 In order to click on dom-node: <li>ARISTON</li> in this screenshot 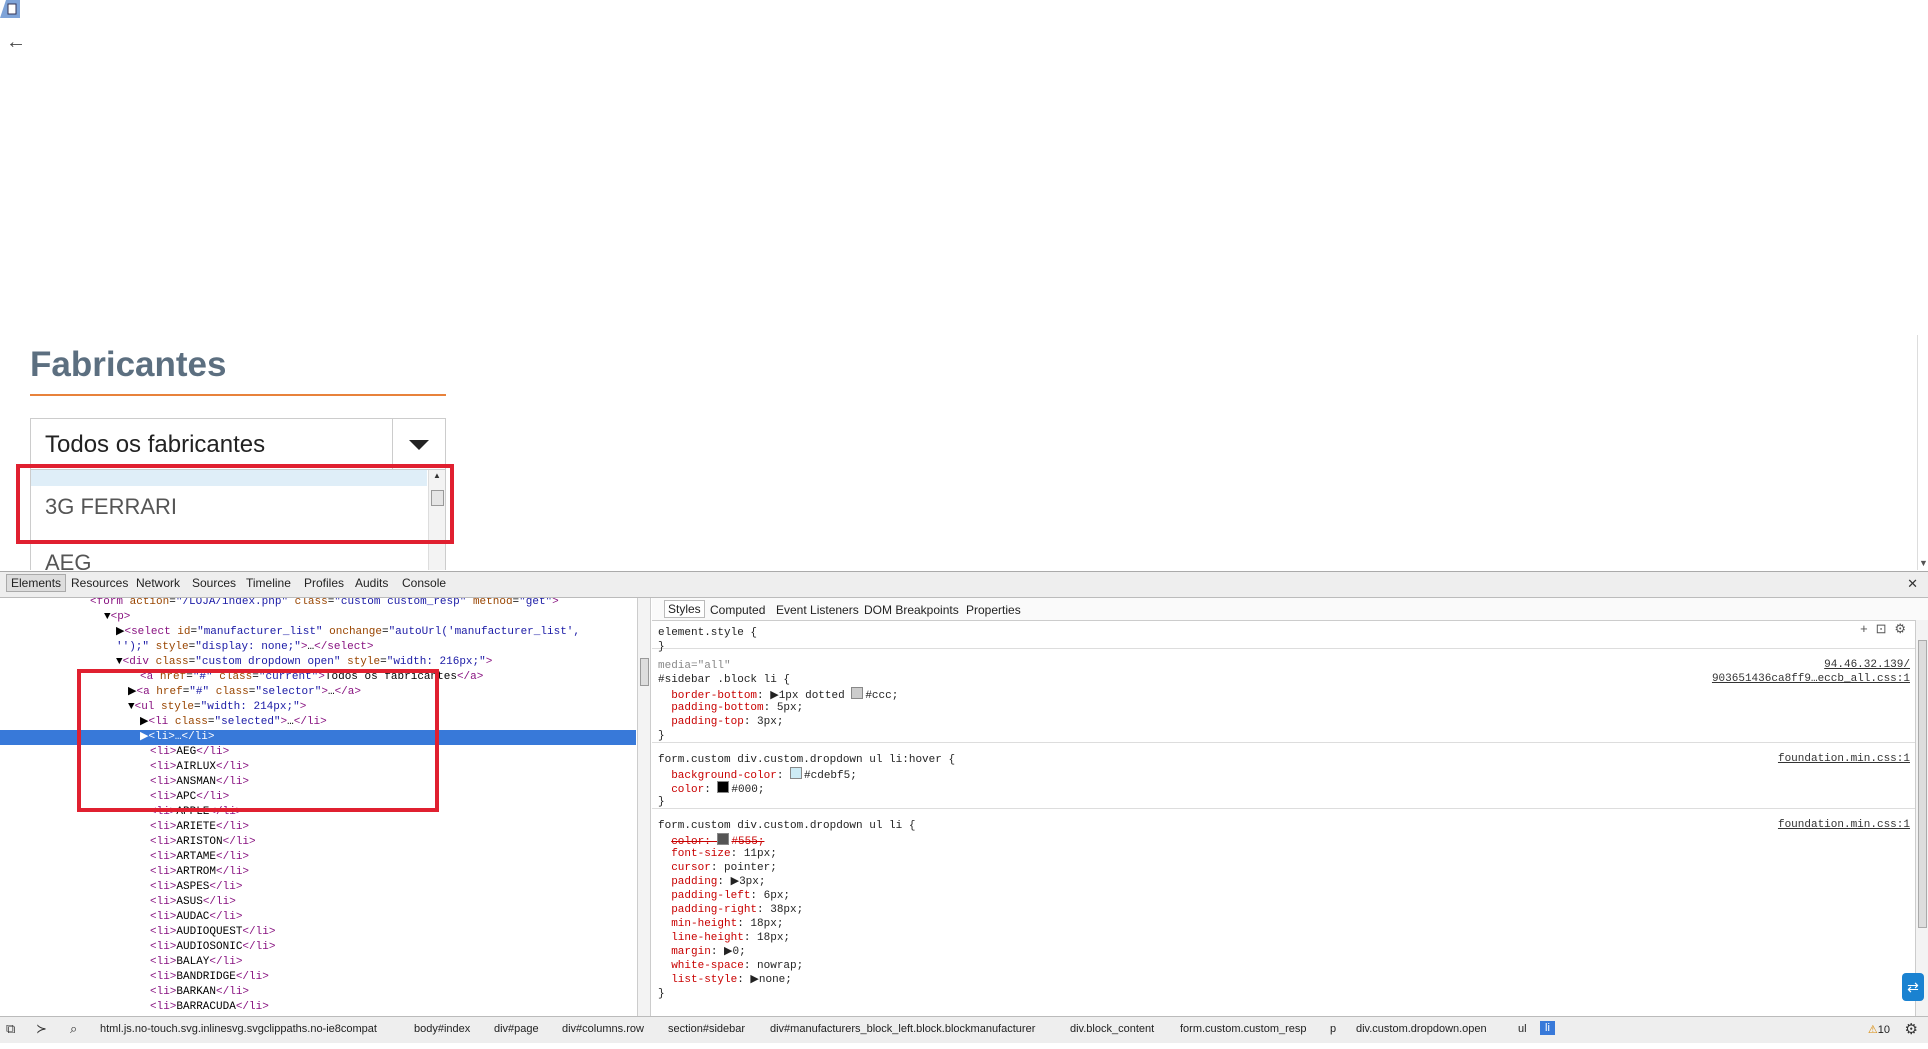, I will do `click(318, 842)`.